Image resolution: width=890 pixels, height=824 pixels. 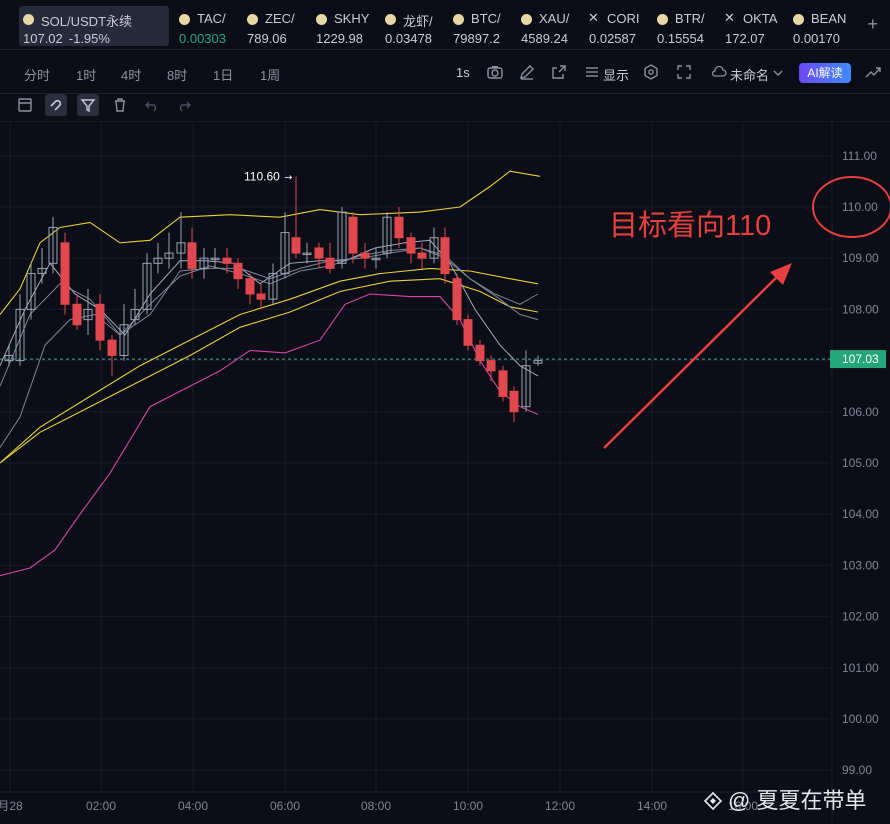 I want to click on magnet-icon, so click(x=56, y=105).